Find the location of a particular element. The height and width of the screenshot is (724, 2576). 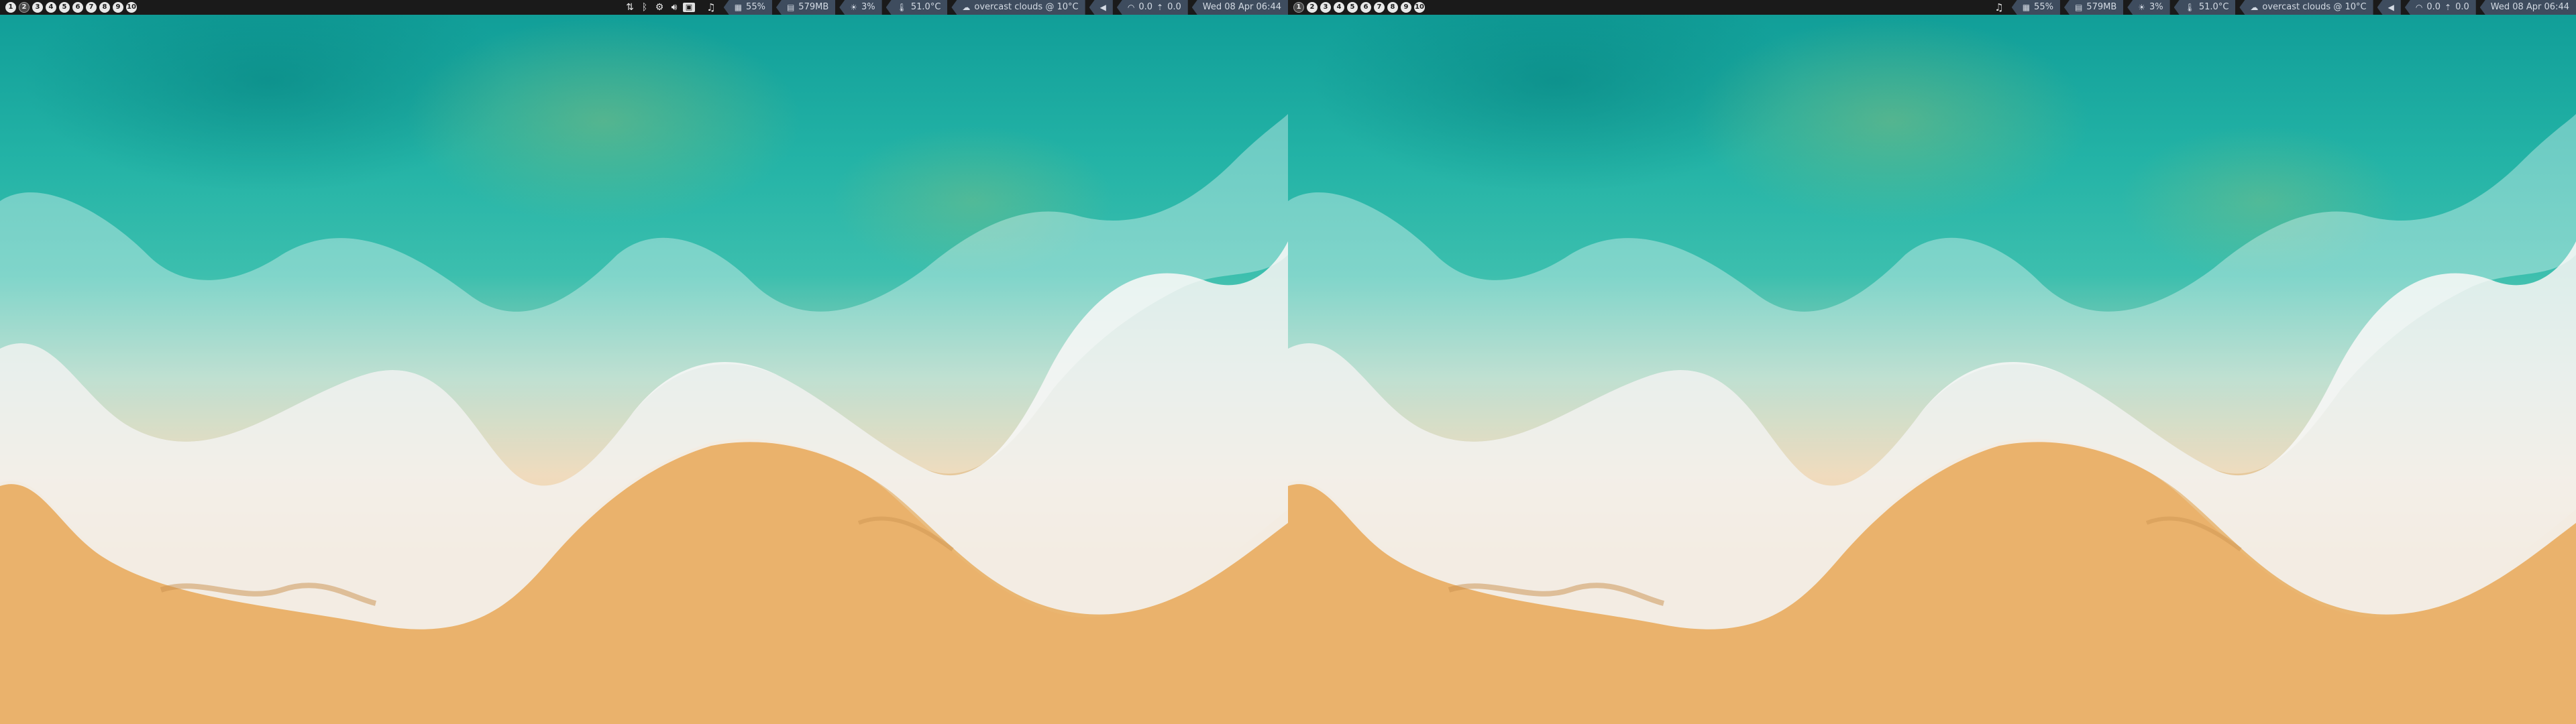

bluetooth-icon: ᛒ is located at coordinates (645, 7).